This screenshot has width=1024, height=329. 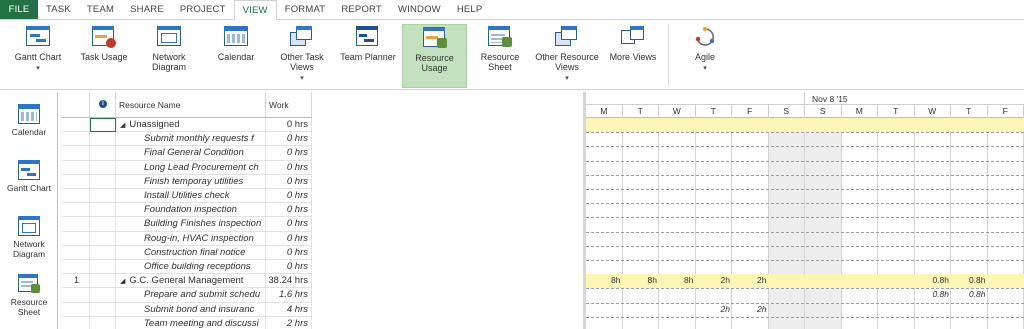 What do you see at coordinates (434, 56) in the screenshot?
I see `resource-usage-button: Resource Usage` at bounding box center [434, 56].